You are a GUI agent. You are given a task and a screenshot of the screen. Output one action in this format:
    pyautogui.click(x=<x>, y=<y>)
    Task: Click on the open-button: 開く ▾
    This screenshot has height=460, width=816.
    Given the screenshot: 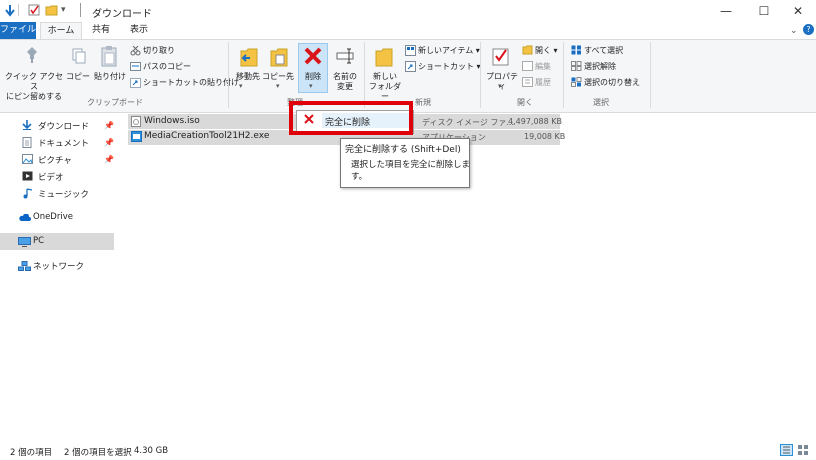 What is the action you would take?
    pyautogui.click(x=546, y=50)
    